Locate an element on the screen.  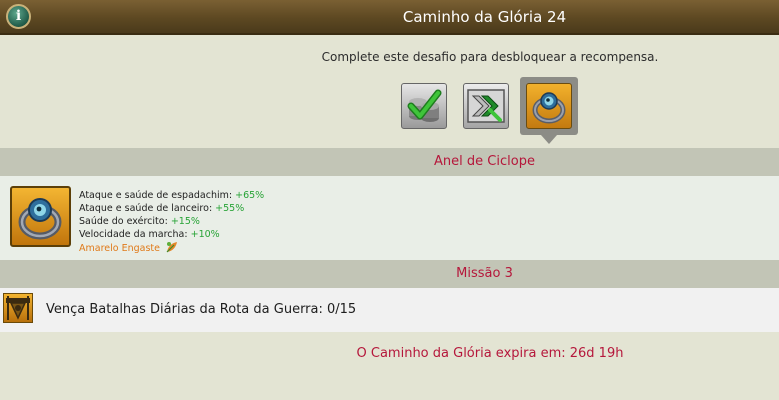
reward-speedup is located at coordinates (486, 106).